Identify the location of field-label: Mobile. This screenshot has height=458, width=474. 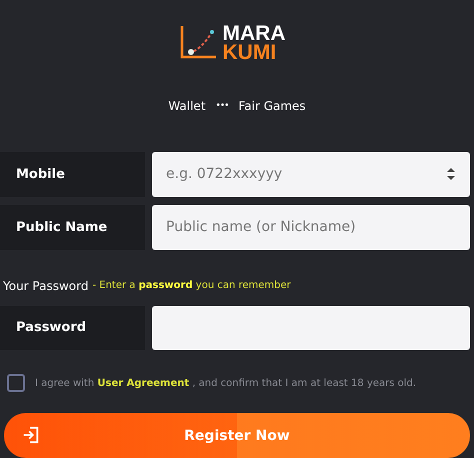
(72, 174).